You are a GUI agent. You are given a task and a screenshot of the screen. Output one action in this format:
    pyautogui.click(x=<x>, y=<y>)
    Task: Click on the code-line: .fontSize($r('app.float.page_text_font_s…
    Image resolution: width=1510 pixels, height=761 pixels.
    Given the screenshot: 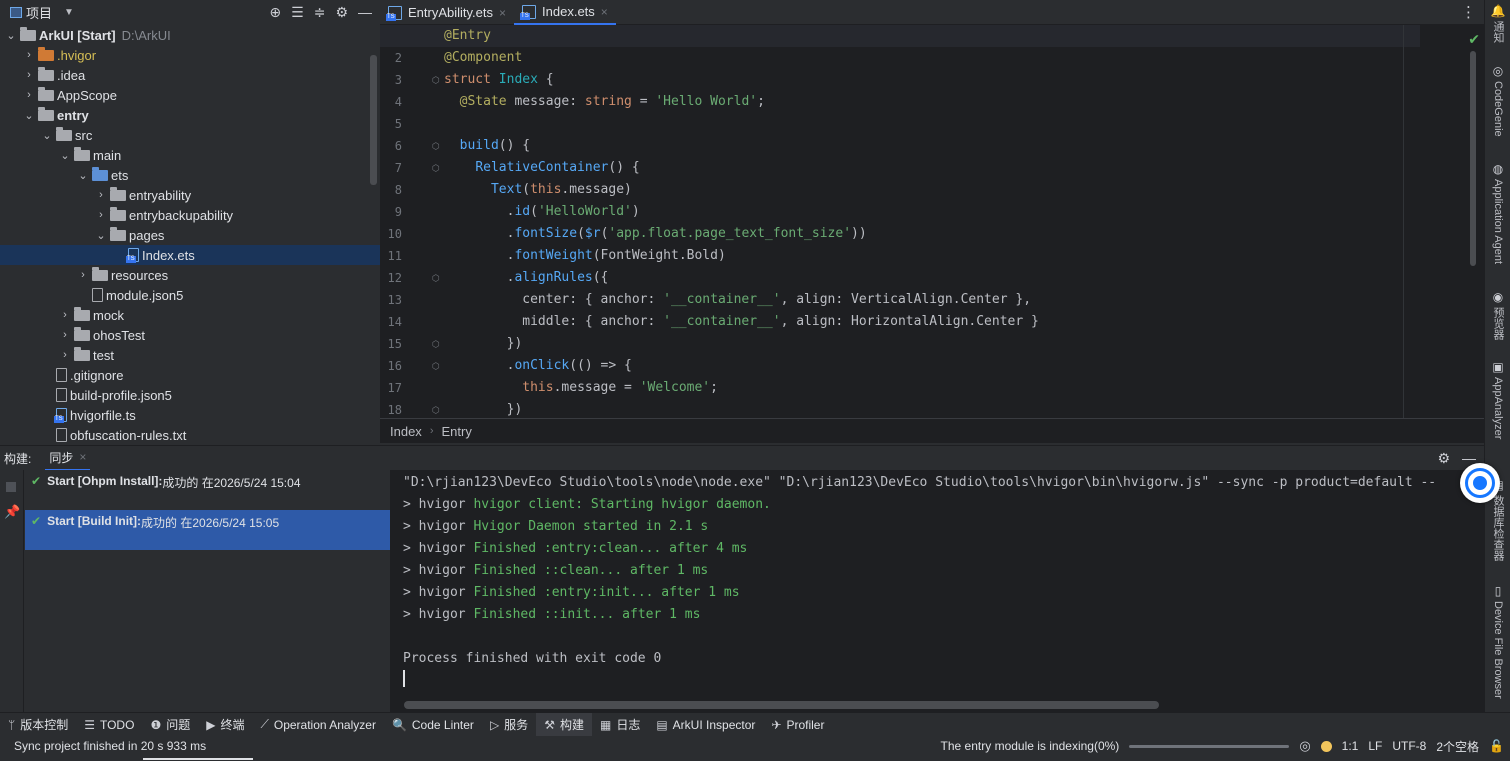 What is the action you would take?
    pyautogui.click(x=655, y=234)
    